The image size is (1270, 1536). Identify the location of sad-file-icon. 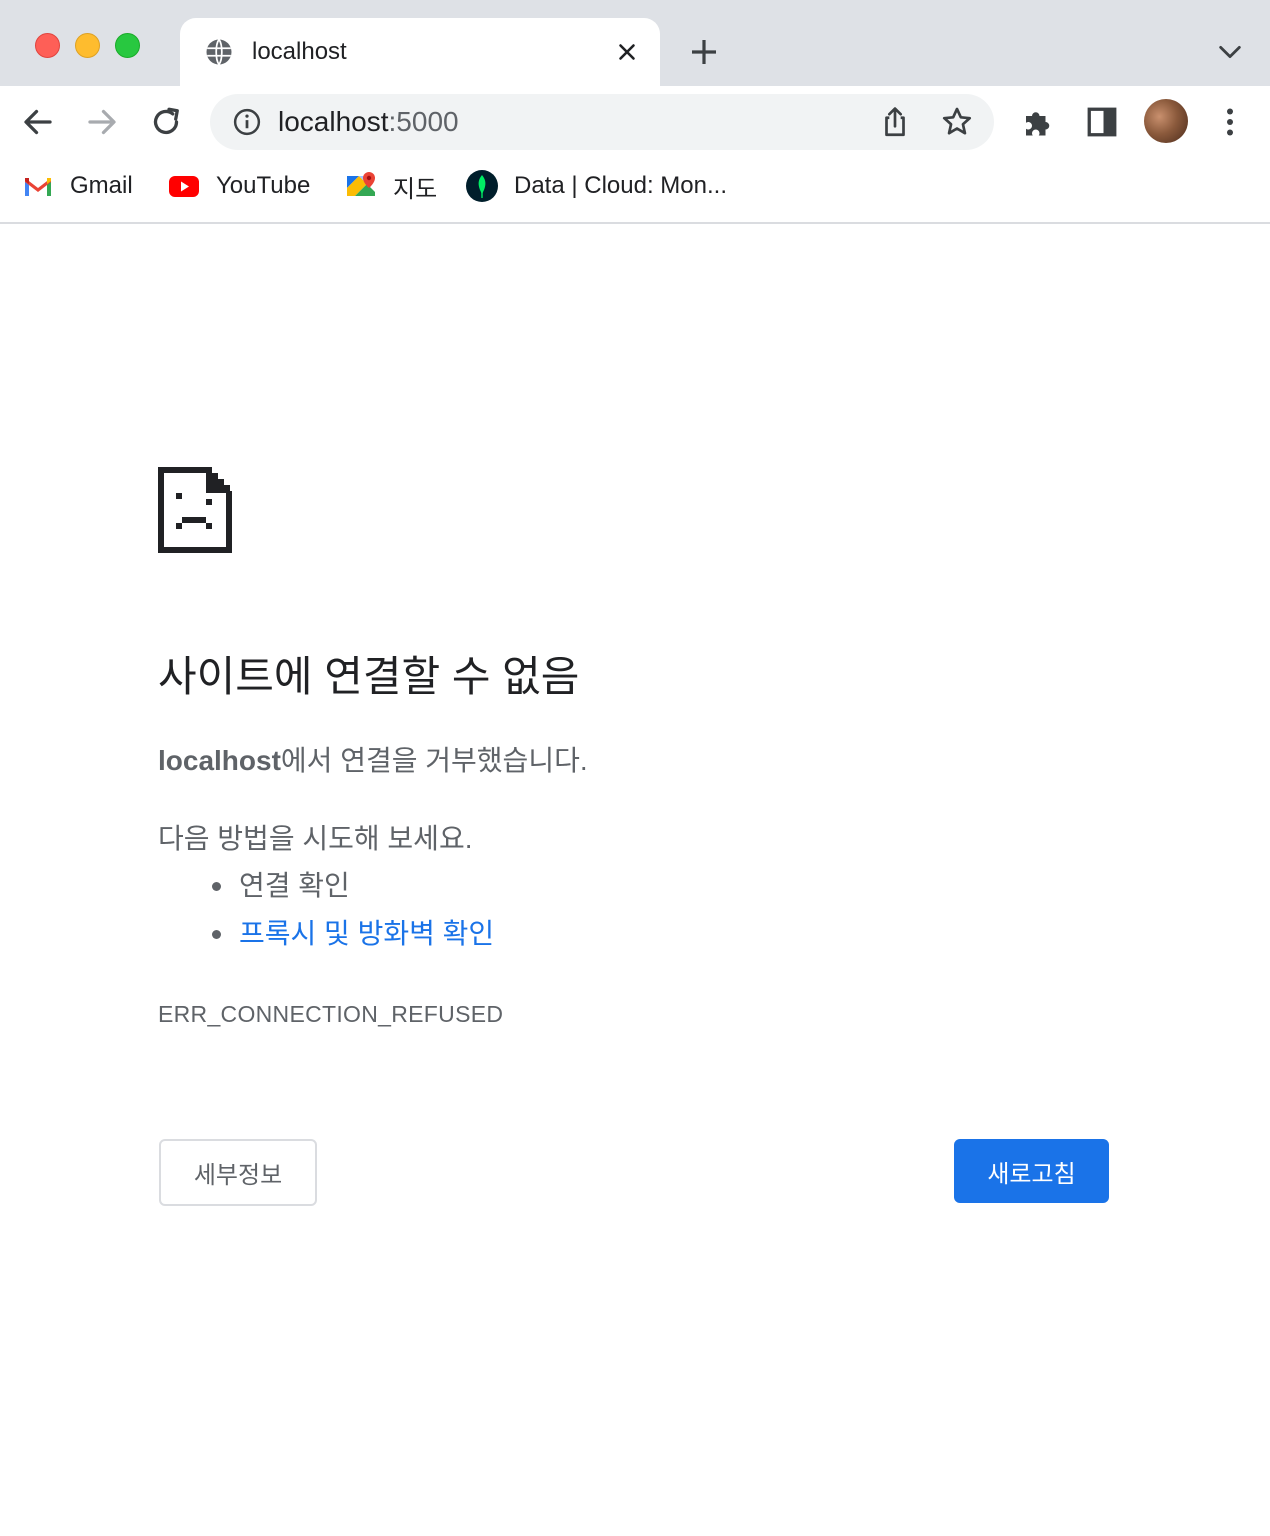
(195, 510).